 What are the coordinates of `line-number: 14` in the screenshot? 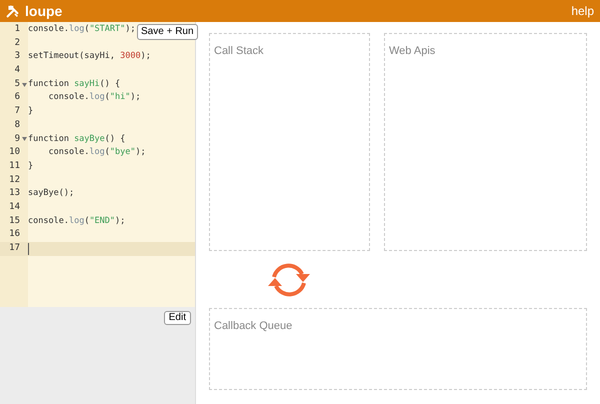 It's located at (14, 207).